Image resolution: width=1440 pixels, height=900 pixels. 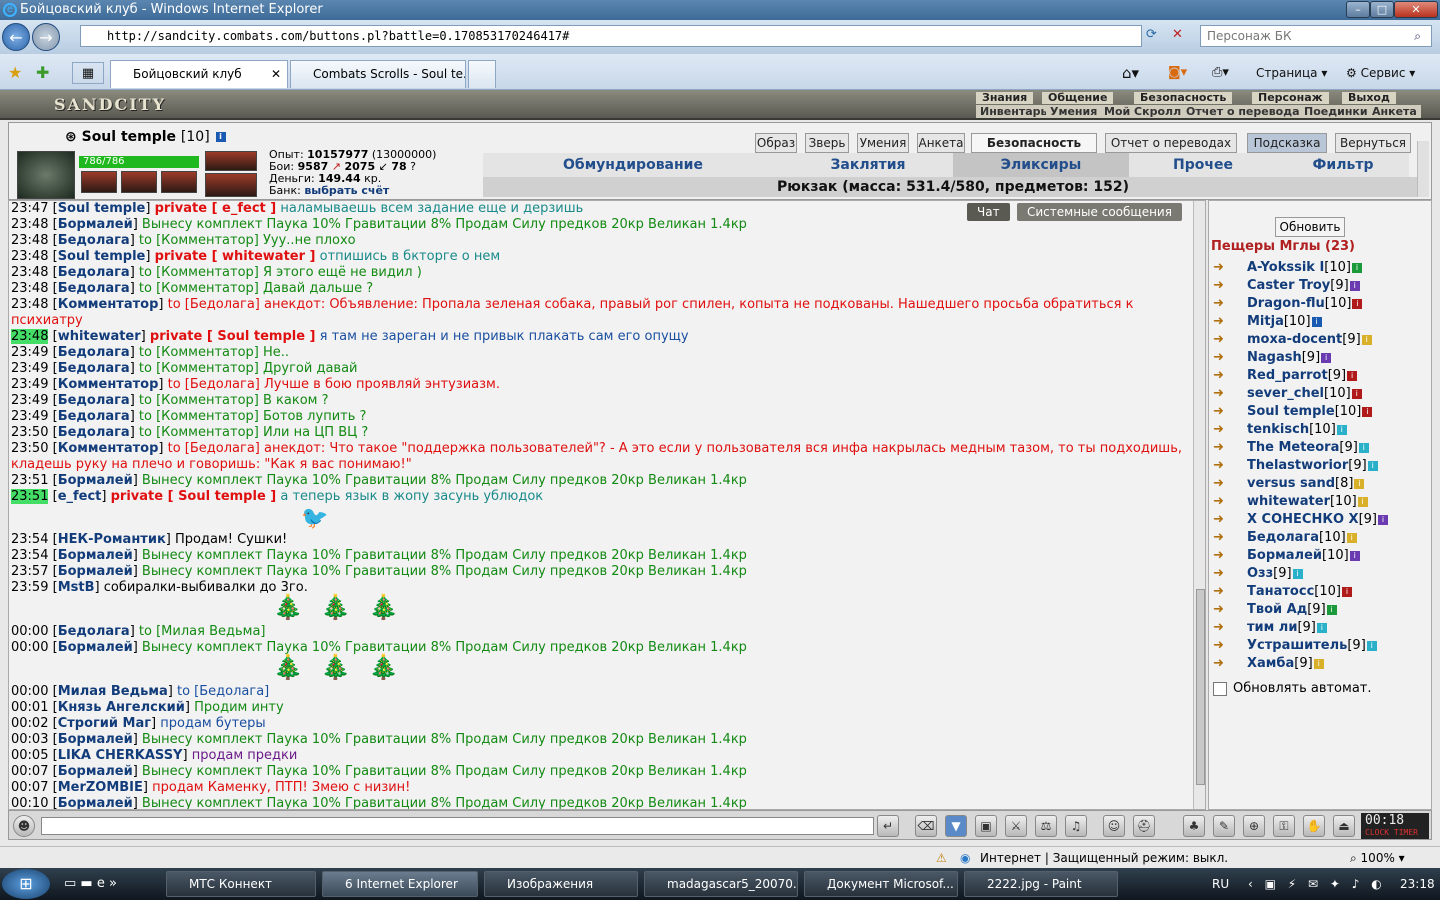 I want to click on user-list-item: ➜ Mitja[10] i, so click(x=1267, y=322).